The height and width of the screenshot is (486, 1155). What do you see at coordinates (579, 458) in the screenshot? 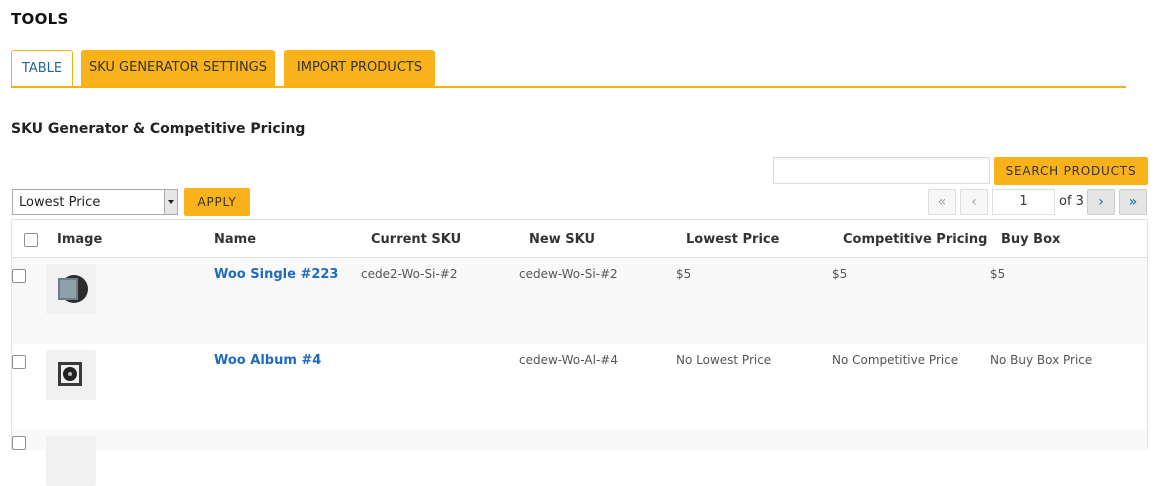
I see `table-row` at bounding box center [579, 458].